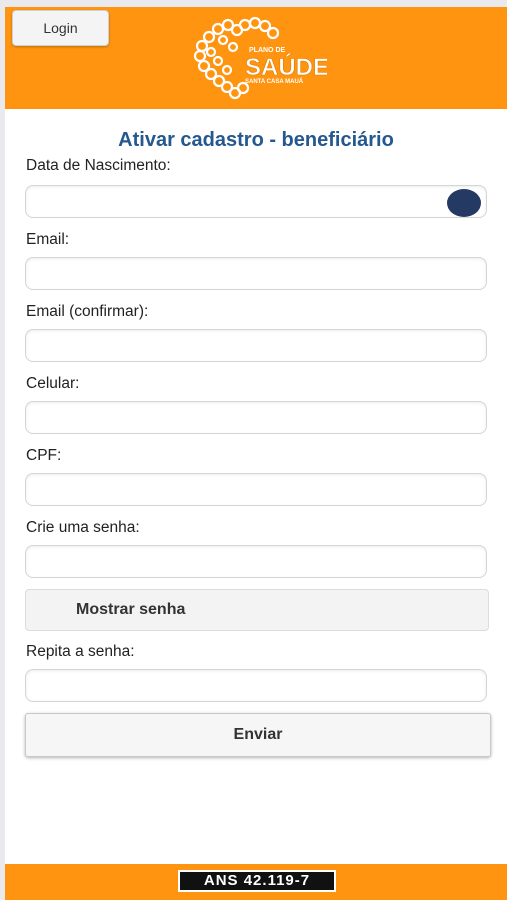 The width and height of the screenshot is (507, 900). Describe the element at coordinates (87, 311) in the screenshot. I see `email-confirm-label: Email (confirmar):` at that location.